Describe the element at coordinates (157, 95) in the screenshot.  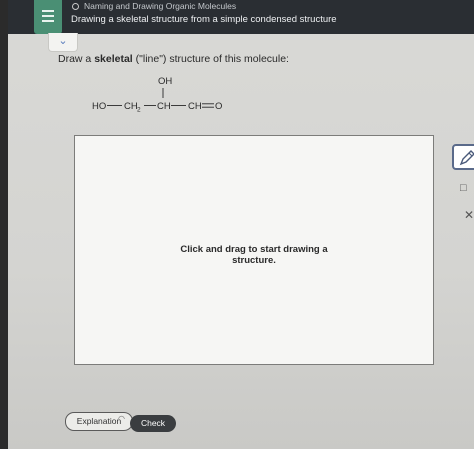
I see `condensed-structure: OH HO CH 2 CH CH O` at that location.